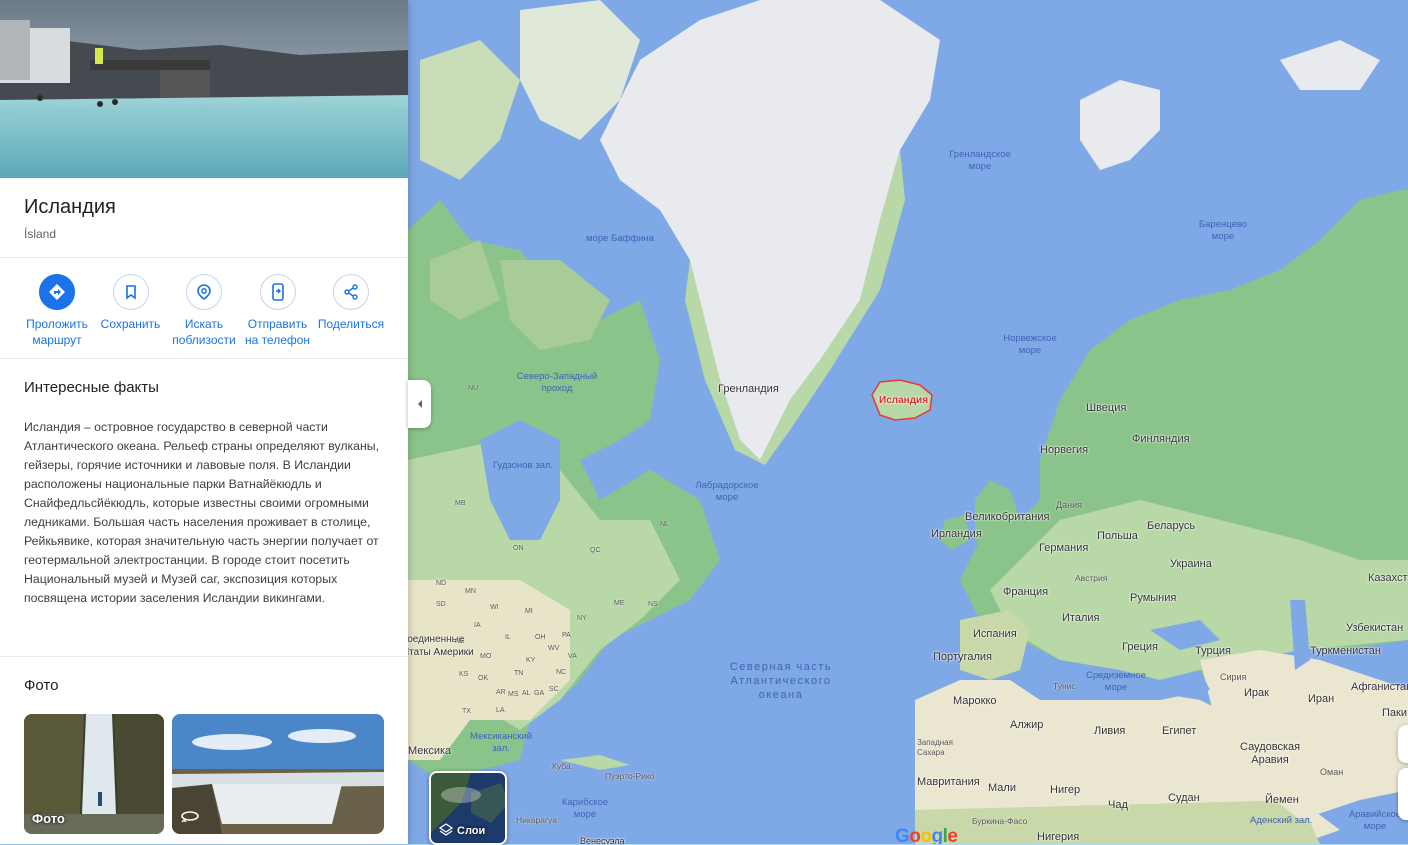  I want to click on map-label-iceland: Исландия, so click(903, 400).